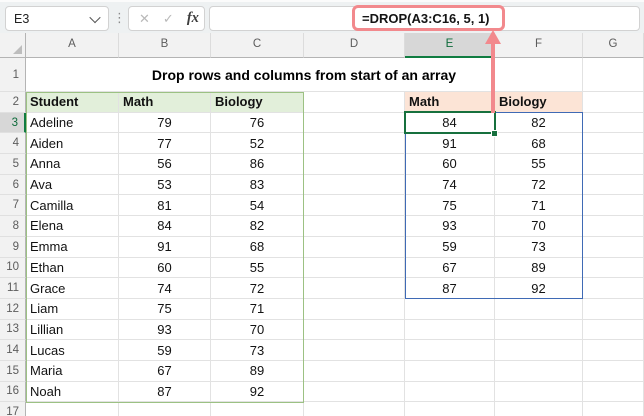  What do you see at coordinates (354, 288) in the screenshot?
I see `cell-D11` at bounding box center [354, 288].